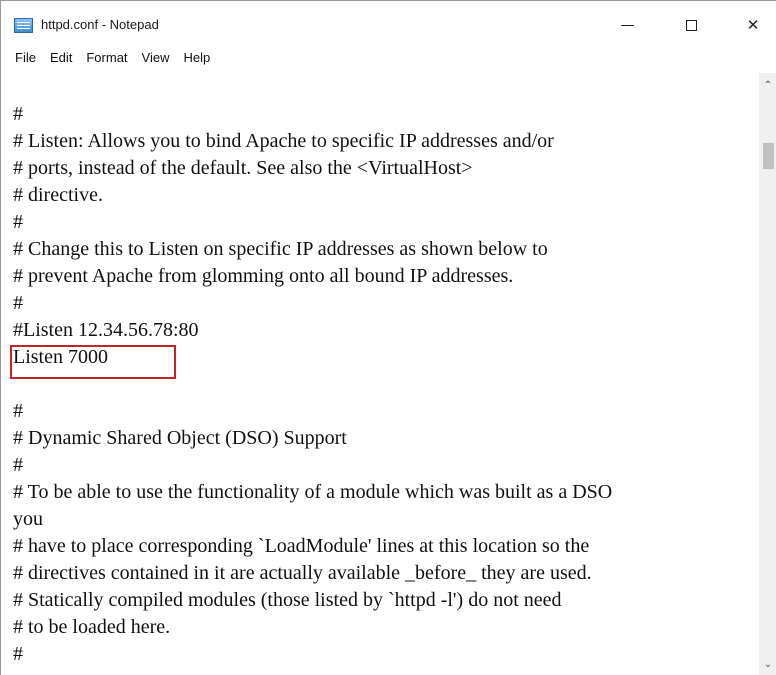 Image resolution: width=776 pixels, height=675 pixels. I want to click on close-icon: ✕, so click(753, 25).